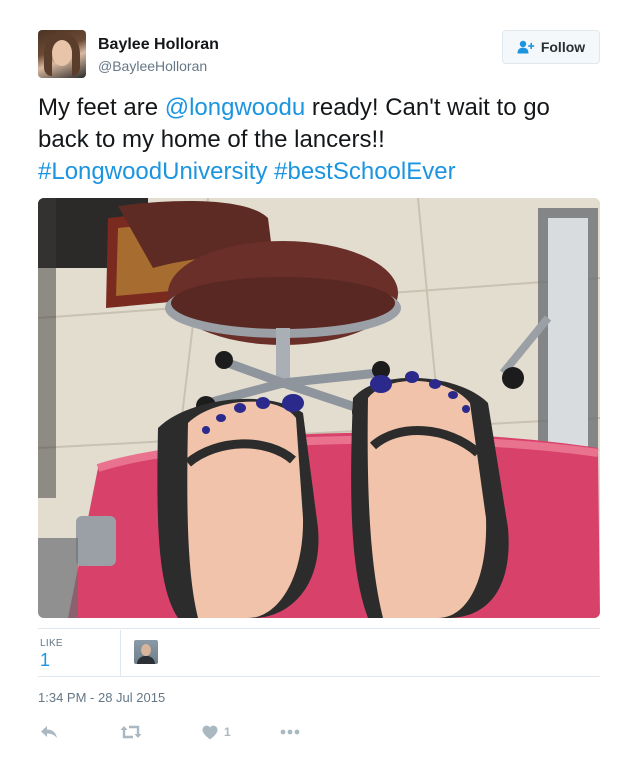 The image size is (638, 771). I want to click on user-avatar, so click(62, 54).